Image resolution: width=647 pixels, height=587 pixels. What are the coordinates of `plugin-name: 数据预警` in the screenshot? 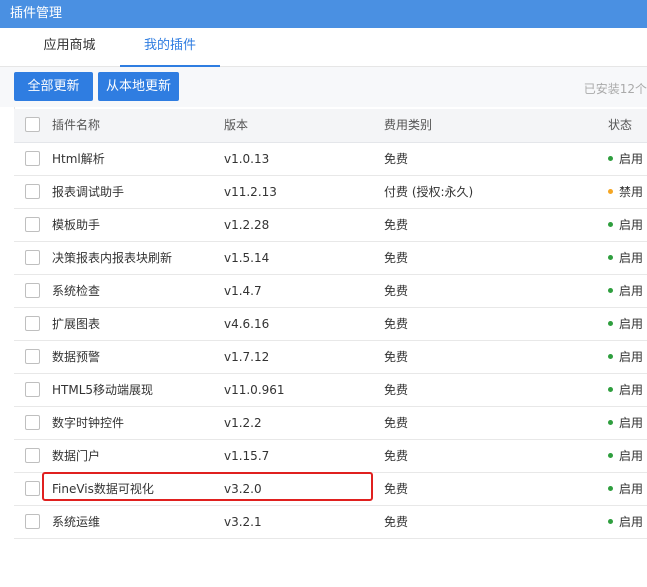 It's located at (76, 357).